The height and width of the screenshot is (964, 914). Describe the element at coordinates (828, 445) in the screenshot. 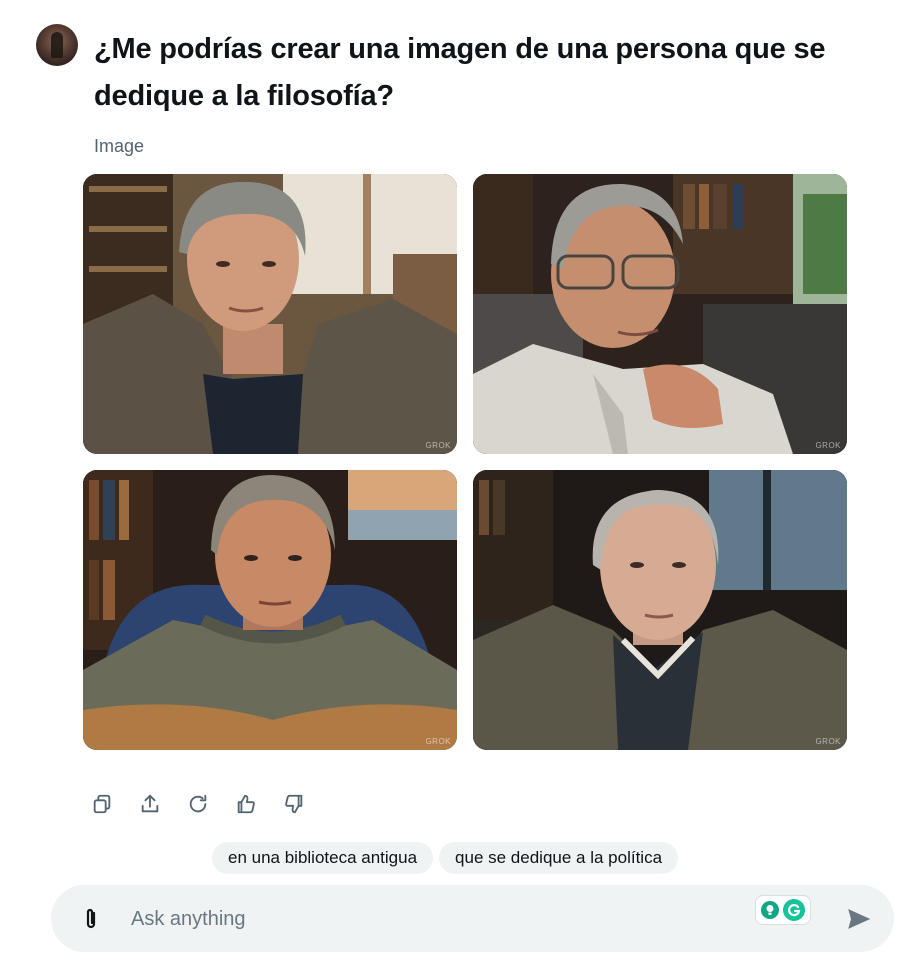

I see `grok-watermark-2: GROK` at that location.